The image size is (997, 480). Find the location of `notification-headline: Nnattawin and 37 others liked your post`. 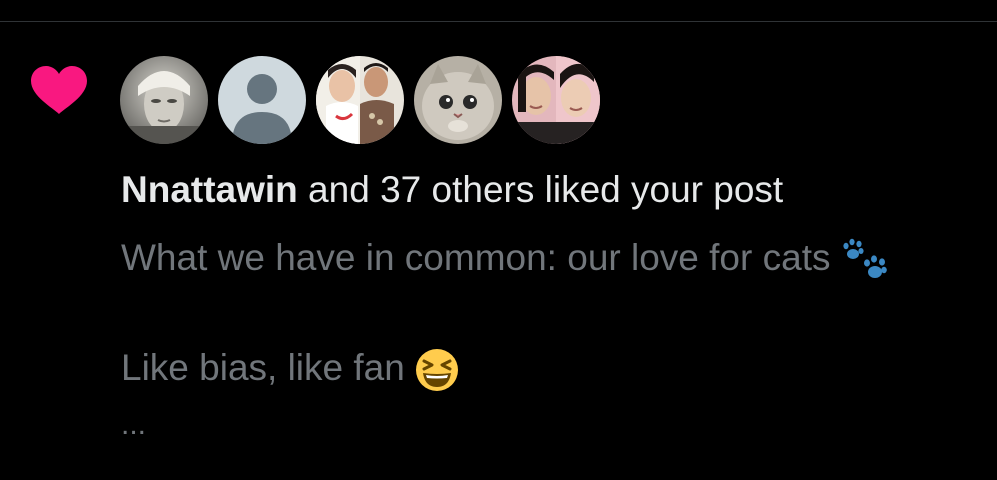

notification-headline: Nnattawin and 37 others liked your post is located at coordinates (452, 190).